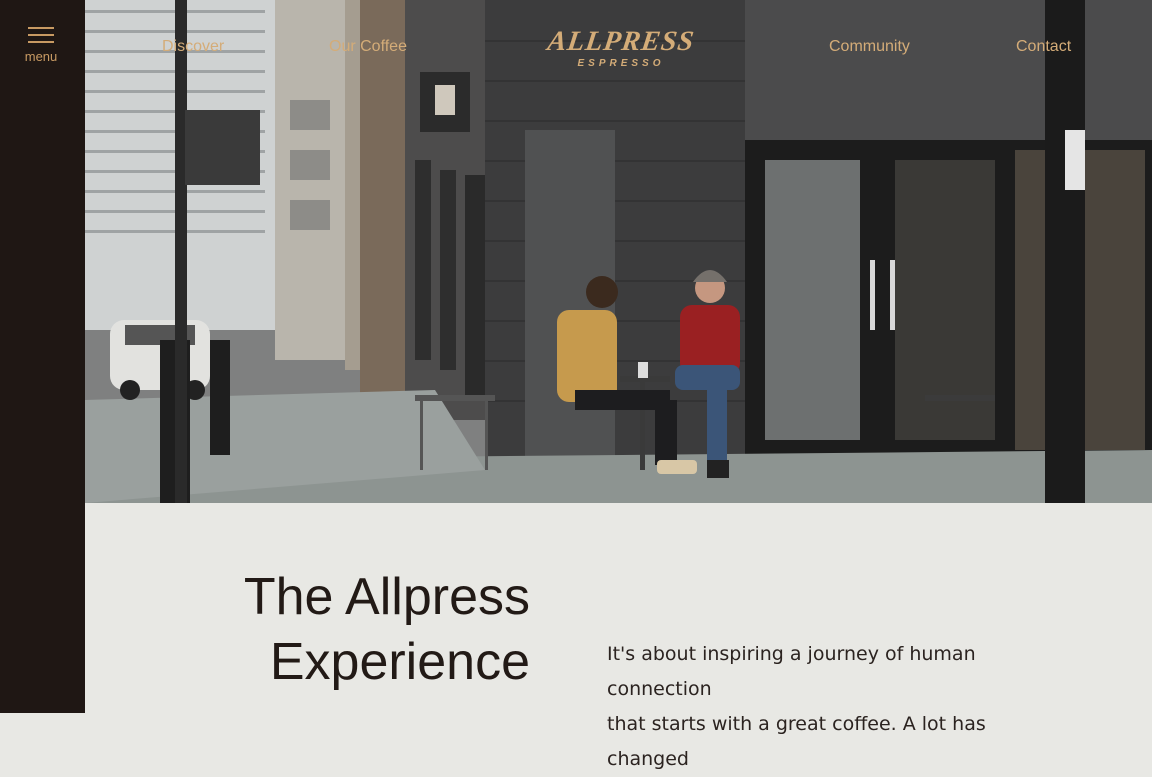  I want to click on allpress-logo: ALLPRESS ESPRESSO, so click(621, 50).